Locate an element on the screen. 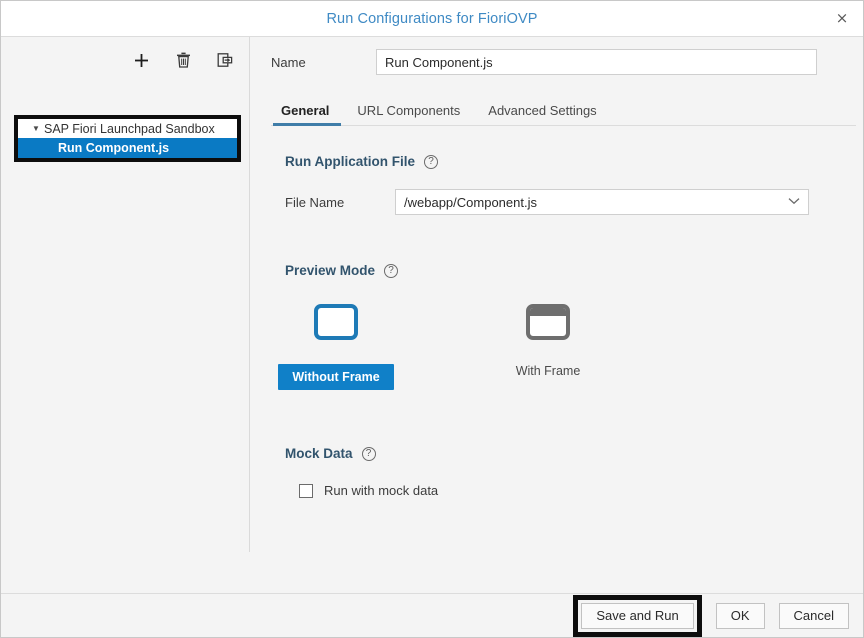 Image resolution: width=864 pixels, height=638 pixels. preview-mode-with-frame: With Frame is located at coordinates (548, 347).